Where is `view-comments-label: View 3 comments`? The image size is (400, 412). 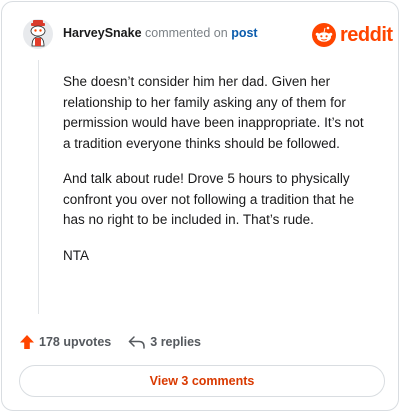
view-comments-label: View 3 comments is located at coordinates (202, 381).